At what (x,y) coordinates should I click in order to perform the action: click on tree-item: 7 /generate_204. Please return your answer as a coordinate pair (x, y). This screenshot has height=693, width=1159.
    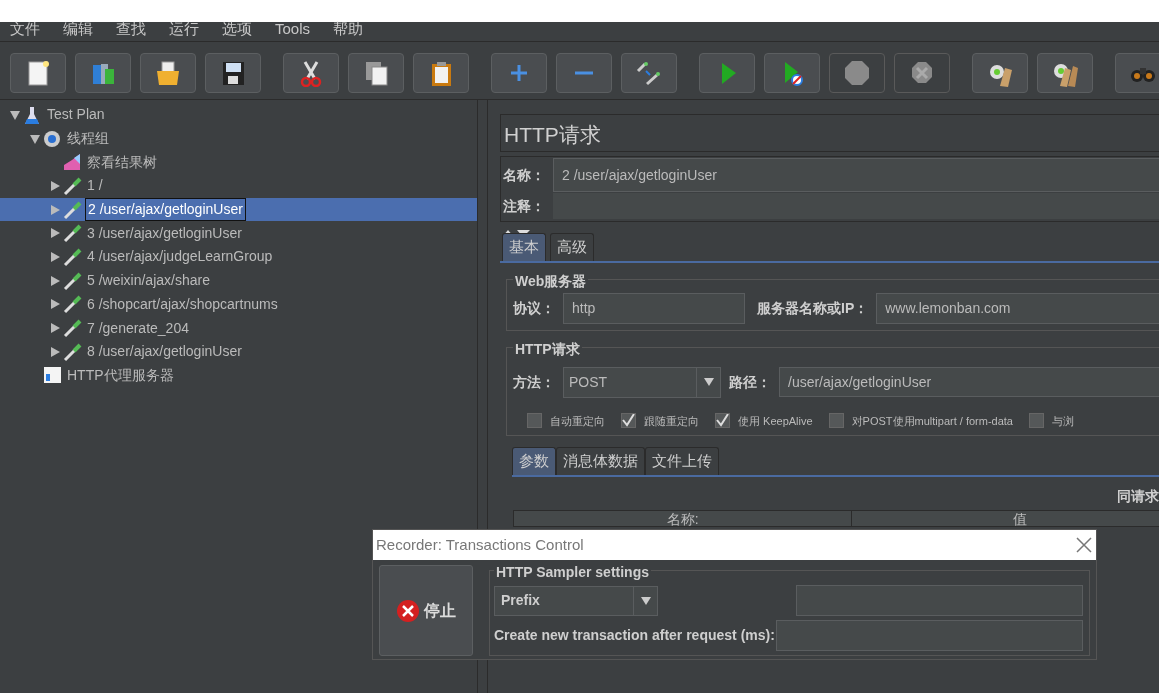
    Looking at the image, I should click on (138, 328).